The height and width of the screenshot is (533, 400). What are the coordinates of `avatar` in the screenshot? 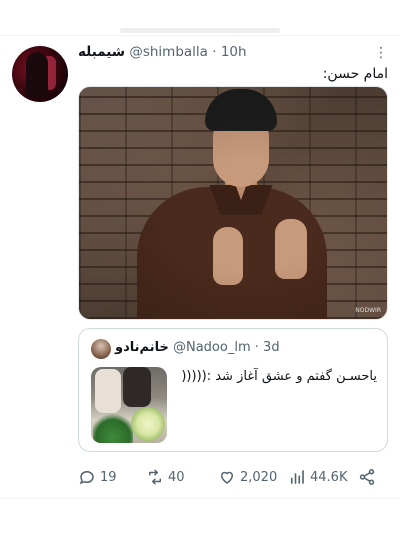 It's located at (40, 74).